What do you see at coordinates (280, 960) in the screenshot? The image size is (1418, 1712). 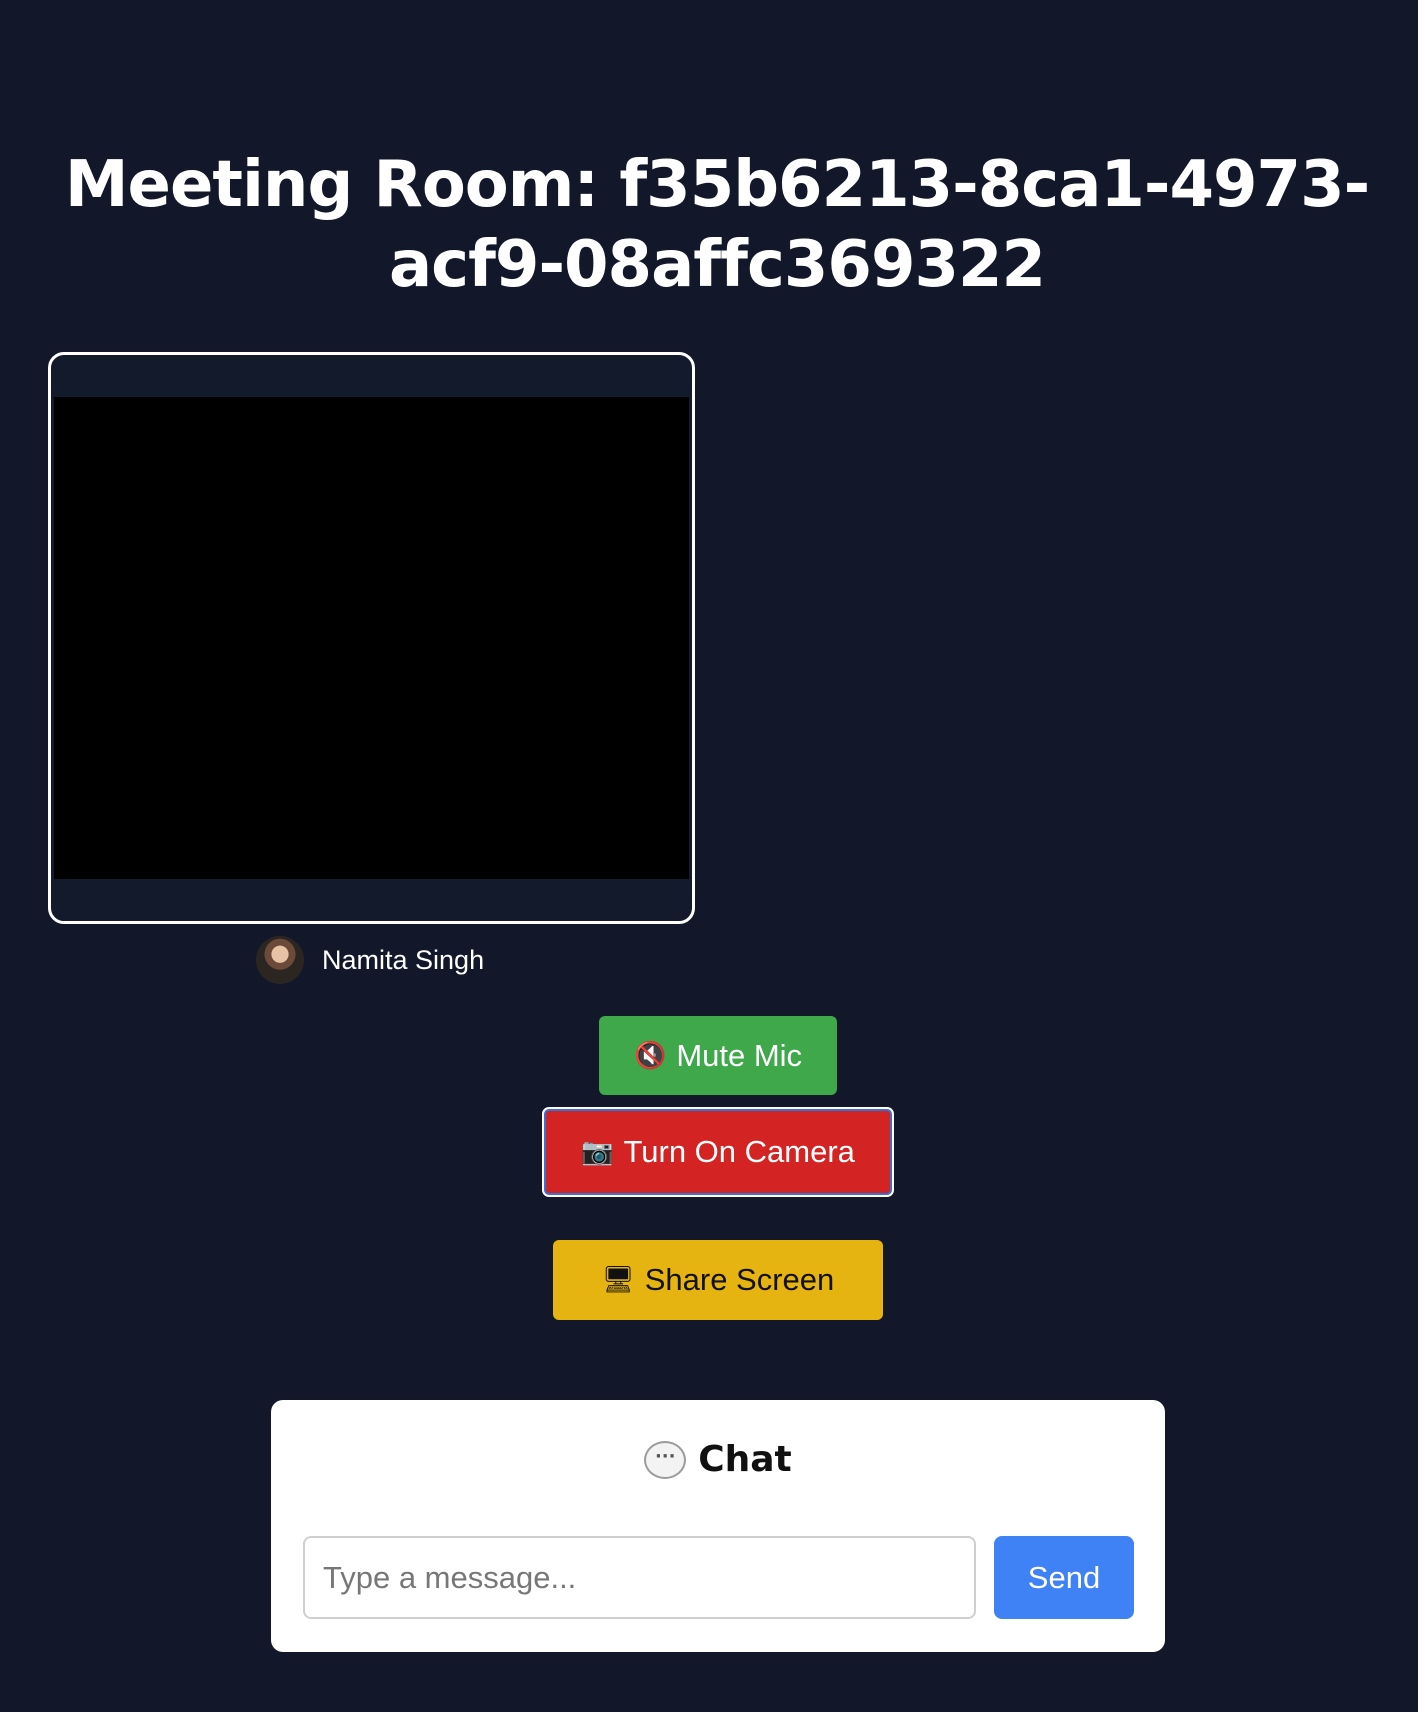 I see `avatar` at bounding box center [280, 960].